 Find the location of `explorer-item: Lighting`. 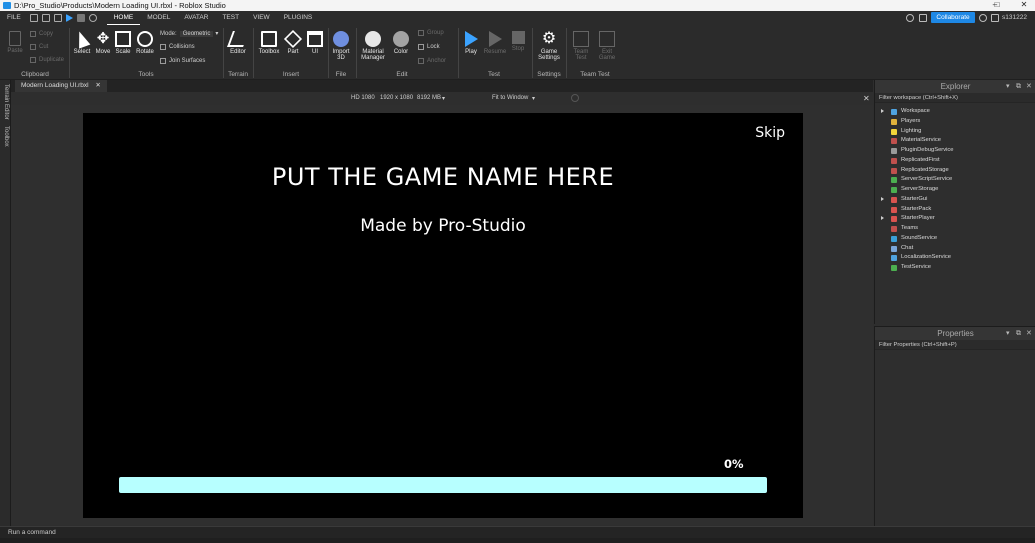

explorer-item: Lighting is located at coordinates (955, 132).